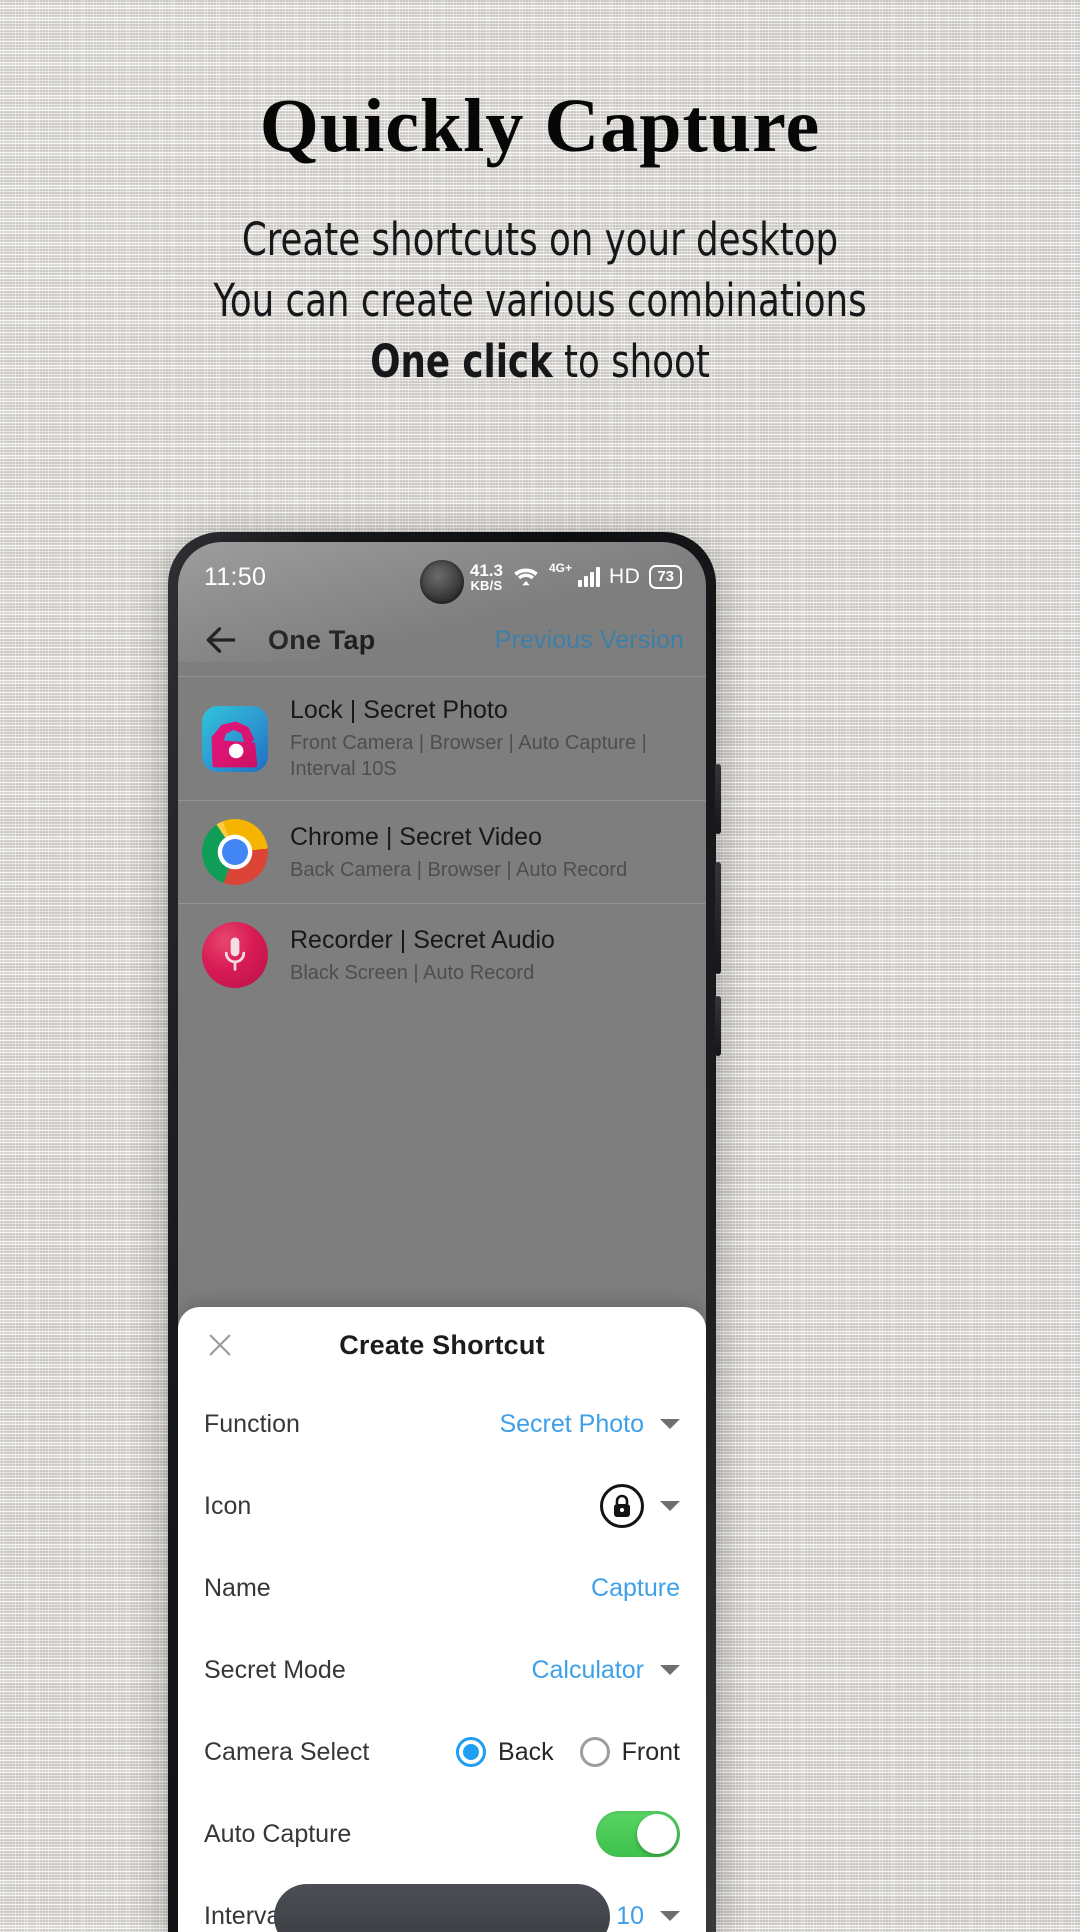  What do you see at coordinates (252, 1423) in the screenshot?
I see `field-function-label: Function` at bounding box center [252, 1423].